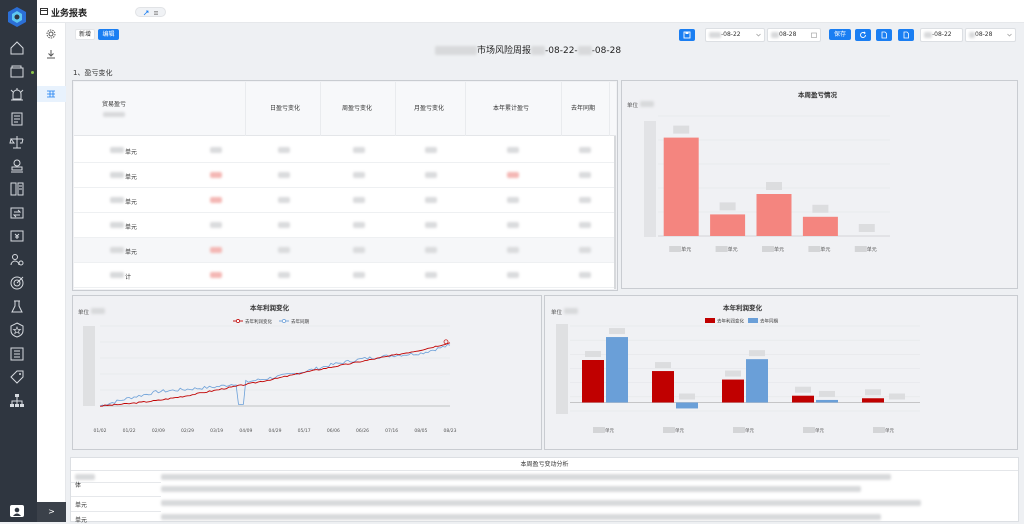 Image resolution: width=1024 pixels, height=524 pixels. I want to click on save-icon-button, so click(687, 35).